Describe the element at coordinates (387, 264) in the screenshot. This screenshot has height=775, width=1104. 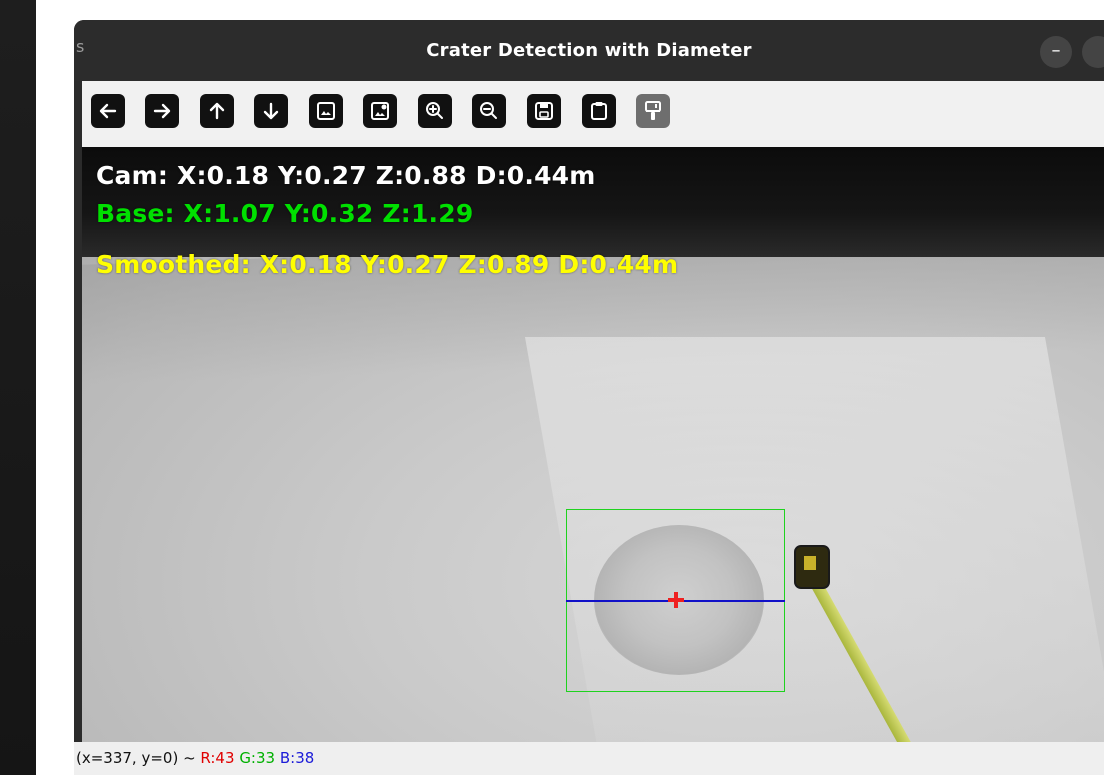
I see `smoothed-coordinates-label: Smoothed: X:0.18 Y:0.27 Z:0.89 D:0.44m` at that location.